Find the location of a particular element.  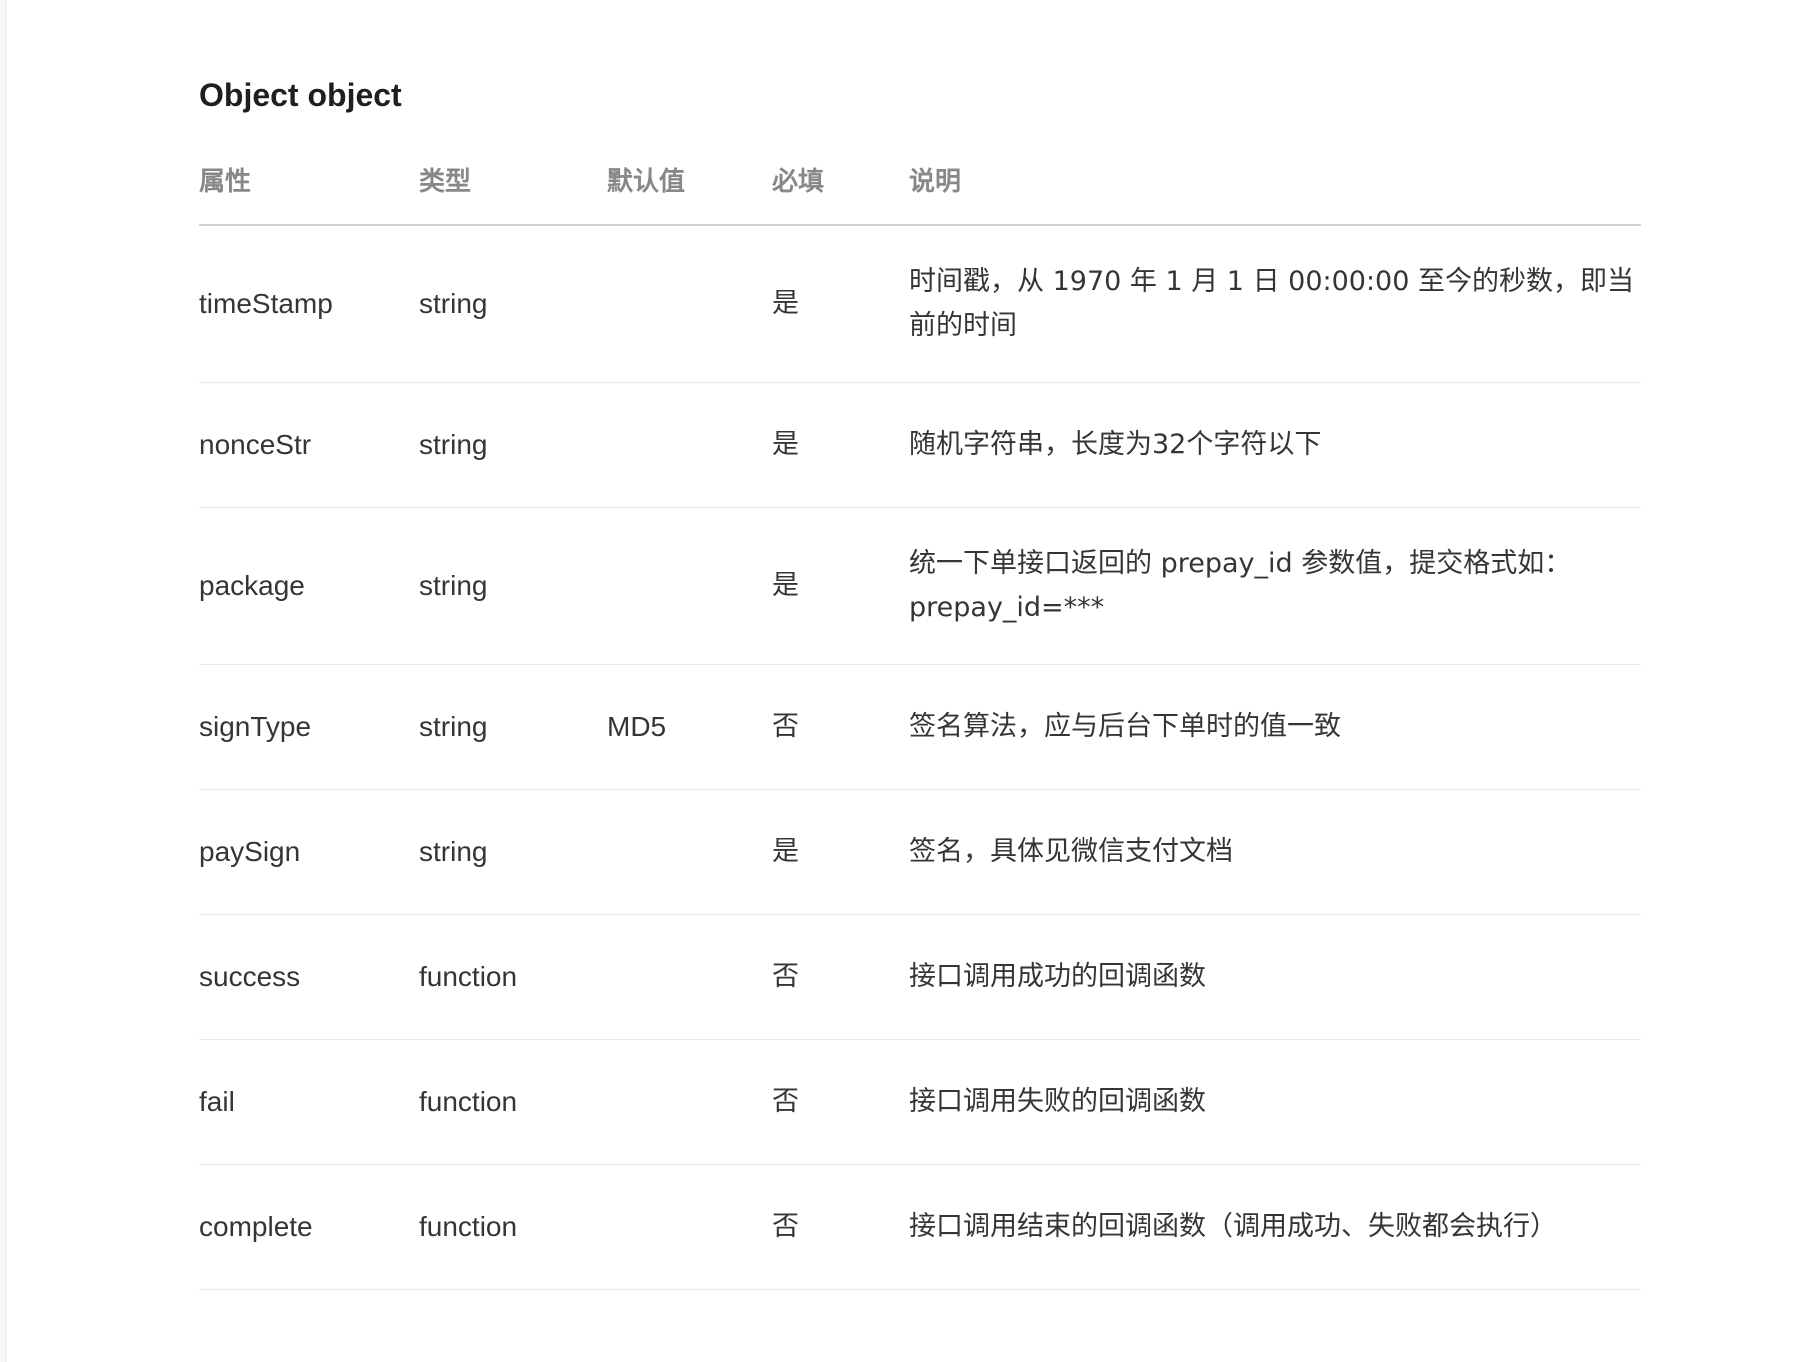

cell-description: 签名算法，应与后台下单时的值一致 is located at coordinates (1275, 727).